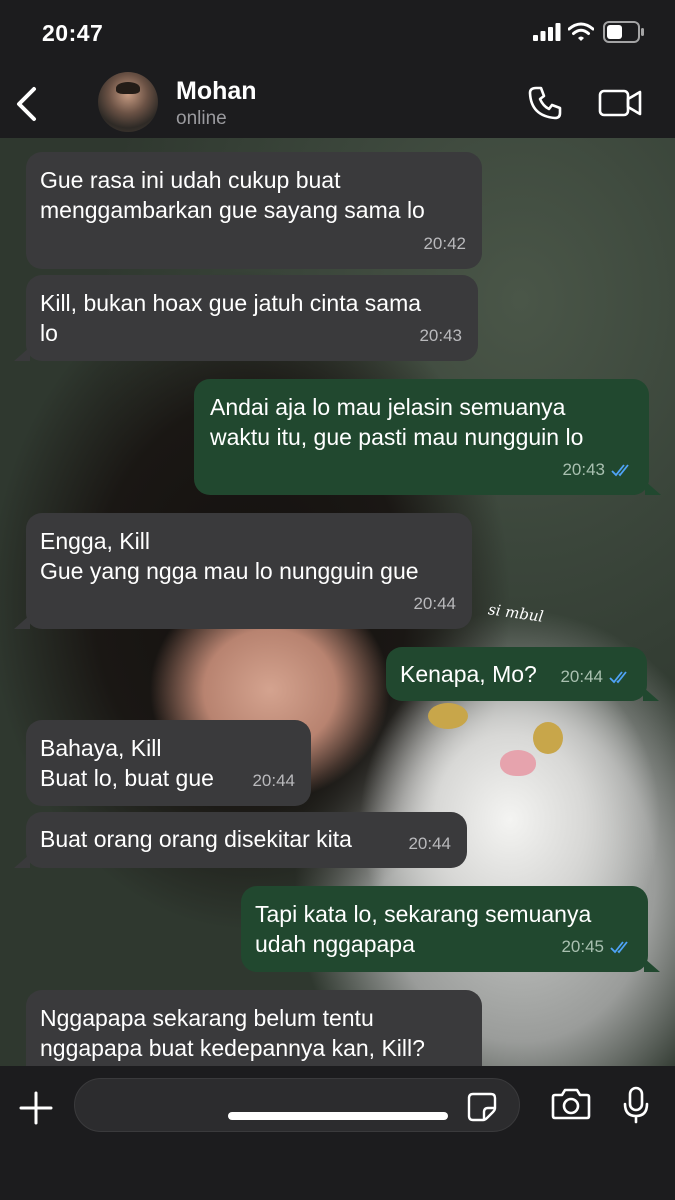 This screenshot has width=675, height=1200. What do you see at coordinates (196, 839) in the screenshot?
I see `message-text: Buat orang orang disekitar kita` at bounding box center [196, 839].